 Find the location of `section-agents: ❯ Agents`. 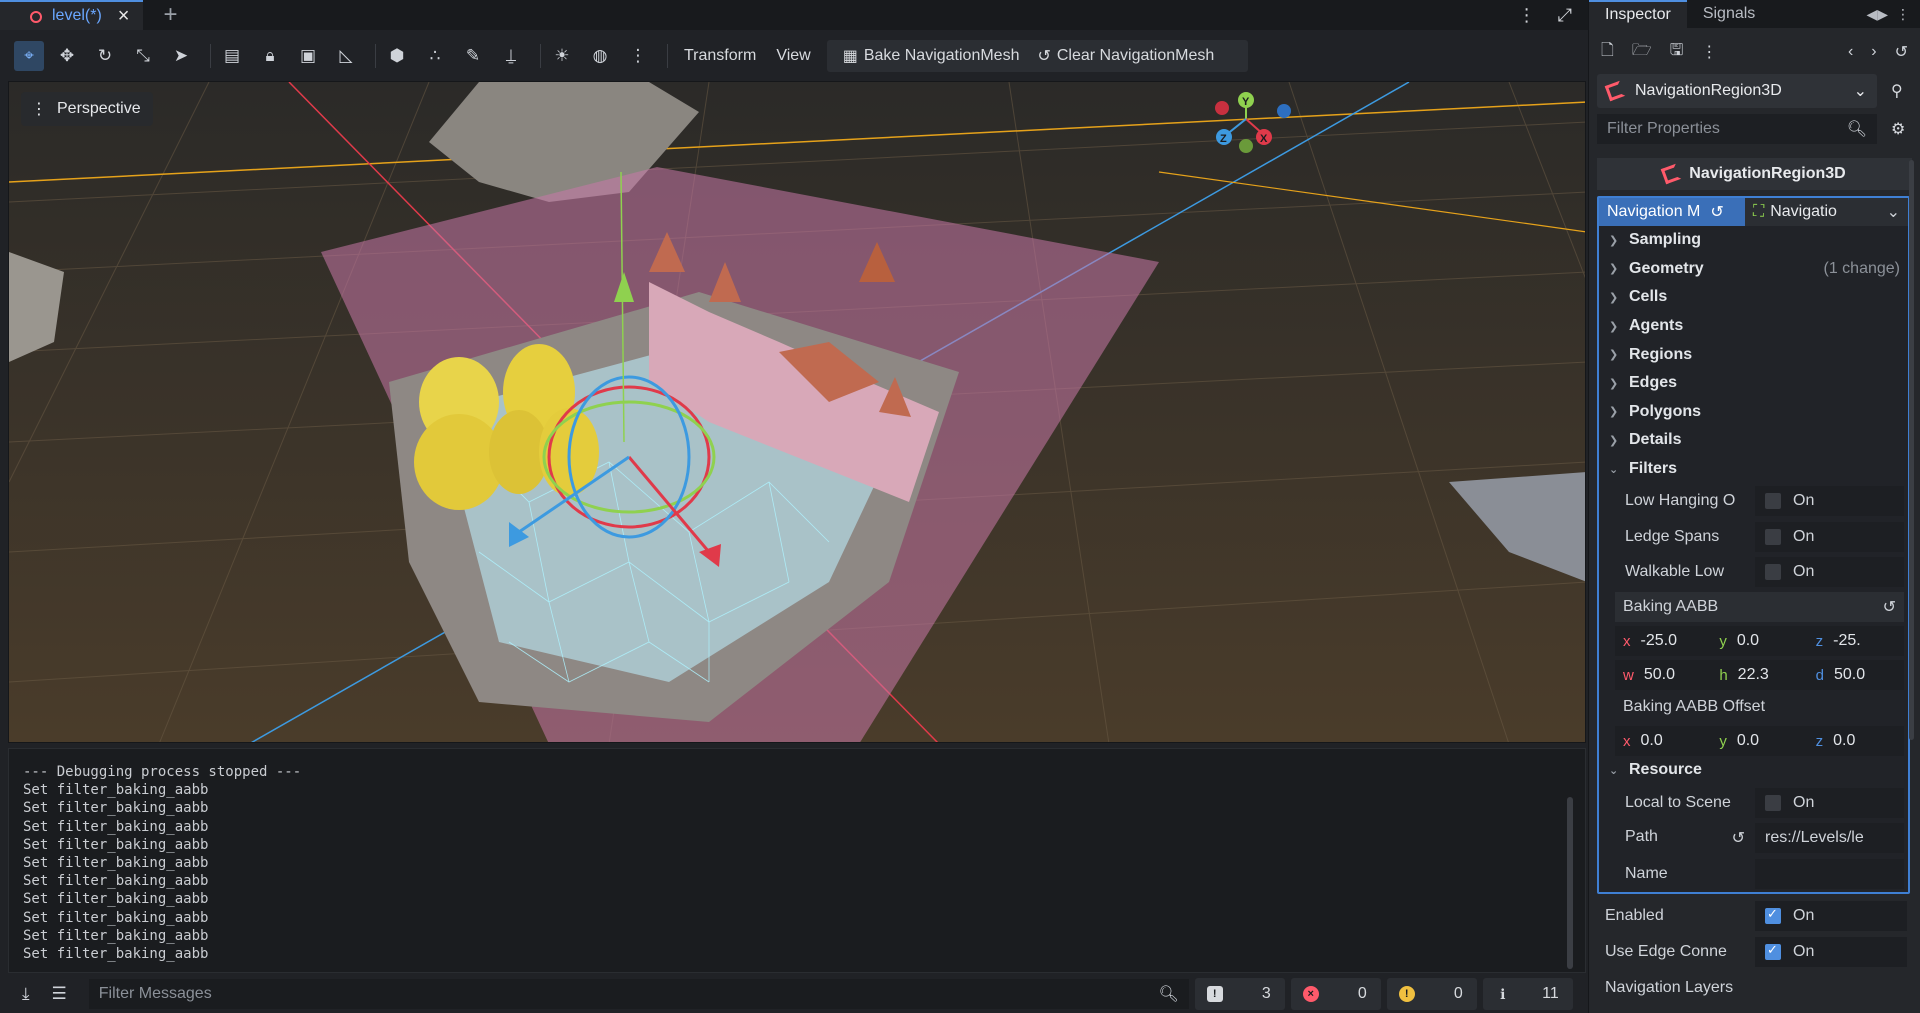

section-agents: ❯ Agents is located at coordinates (1753, 326).